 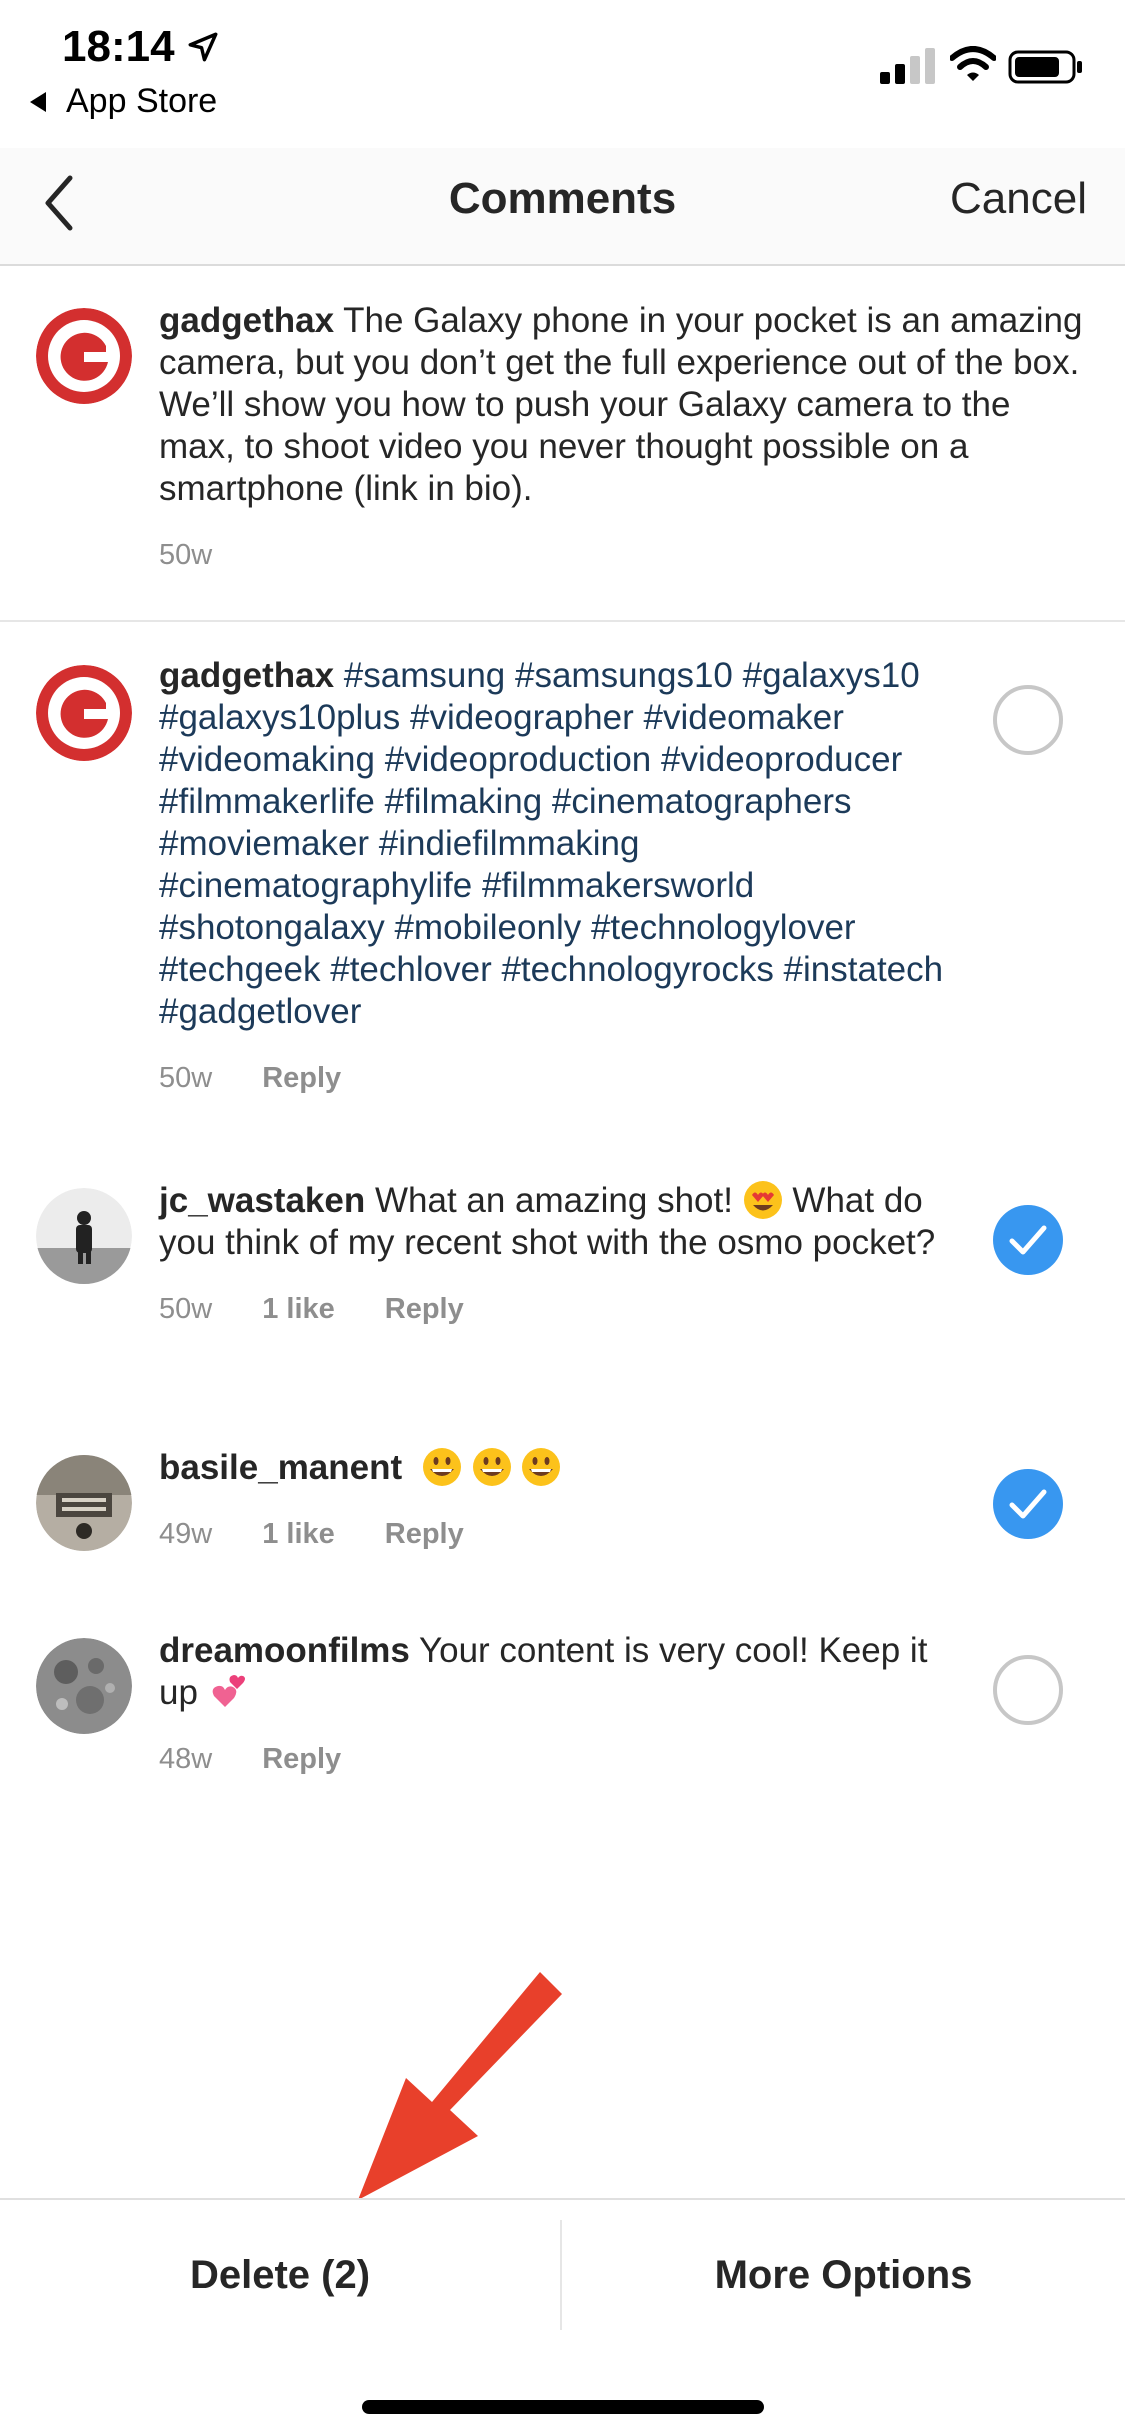 I want to click on person-silhouette-avatar-icon, so click(x=84, y=1236).